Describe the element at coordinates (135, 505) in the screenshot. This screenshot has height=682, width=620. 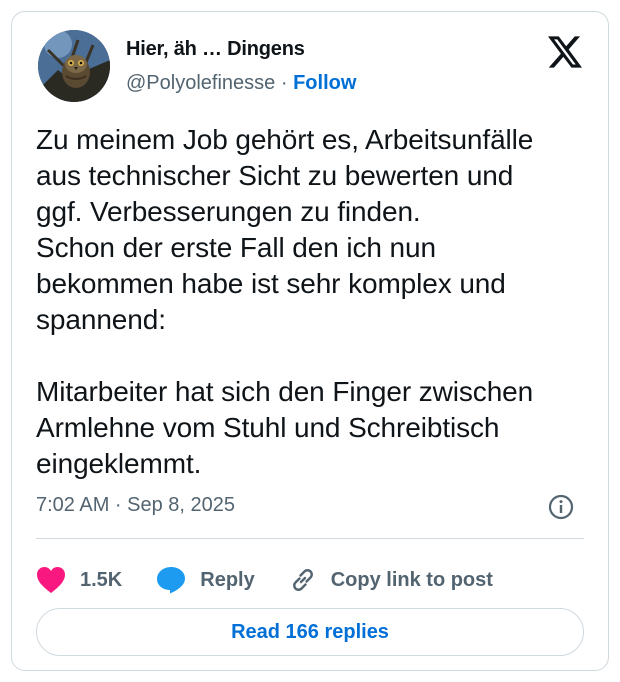
I see `timestamp: 7:02 AM · Sep 8, 2025` at that location.